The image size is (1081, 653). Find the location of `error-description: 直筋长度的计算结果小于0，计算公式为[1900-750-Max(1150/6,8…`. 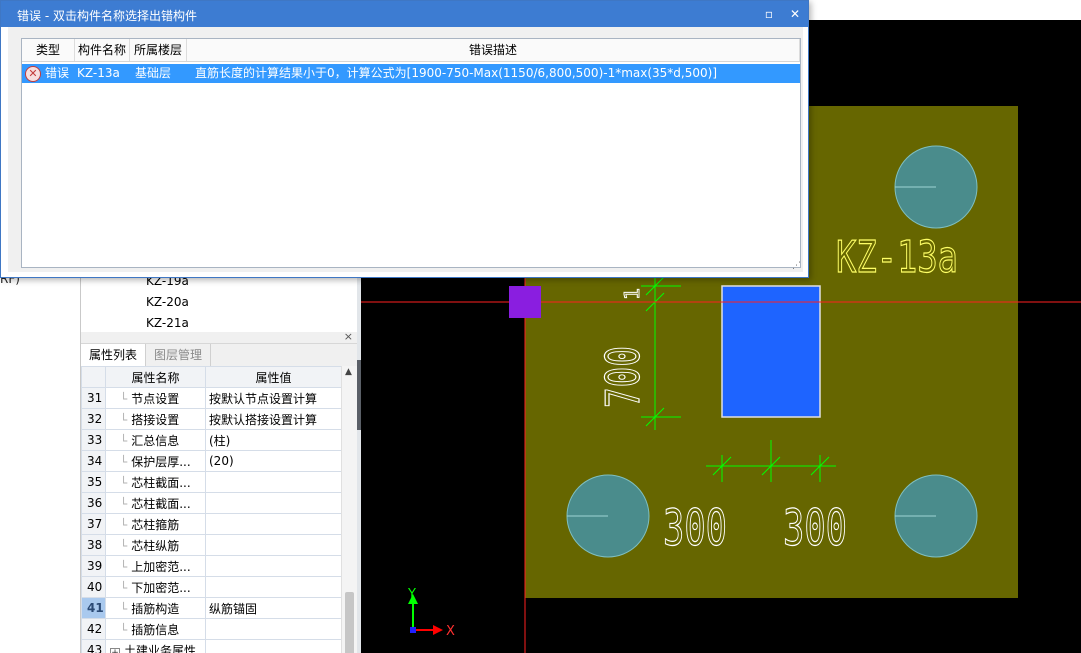

error-description: 直筋长度的计算结果小于0，计算公式为[1900-750-Max(1150/6,8… is located at coordinates (495, 73).